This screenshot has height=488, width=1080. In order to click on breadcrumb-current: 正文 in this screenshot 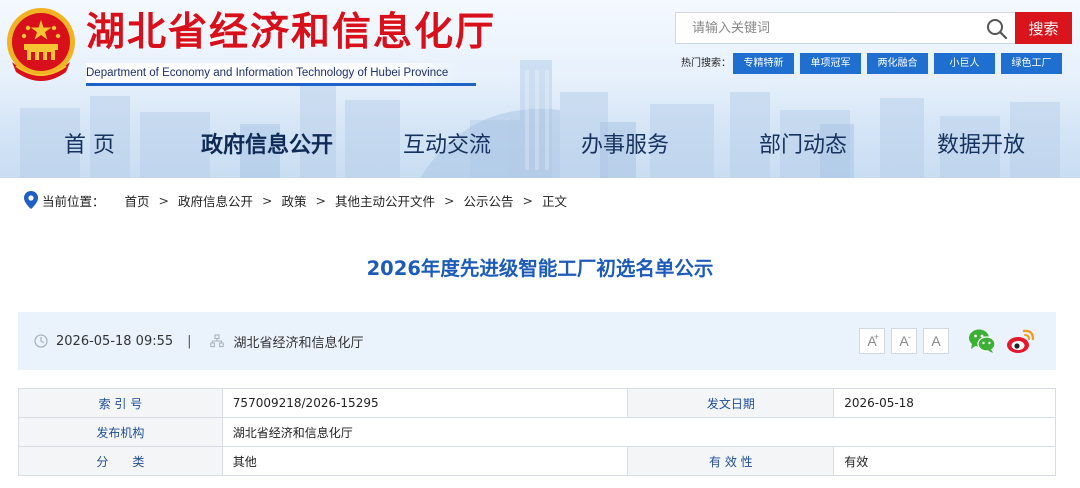, I will do `click(555, 201)`.